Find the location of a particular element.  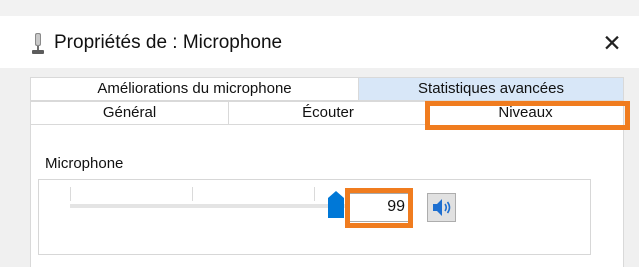

tab-ameliorations: Améliorations du microphone is located at coordinates (194, 89).